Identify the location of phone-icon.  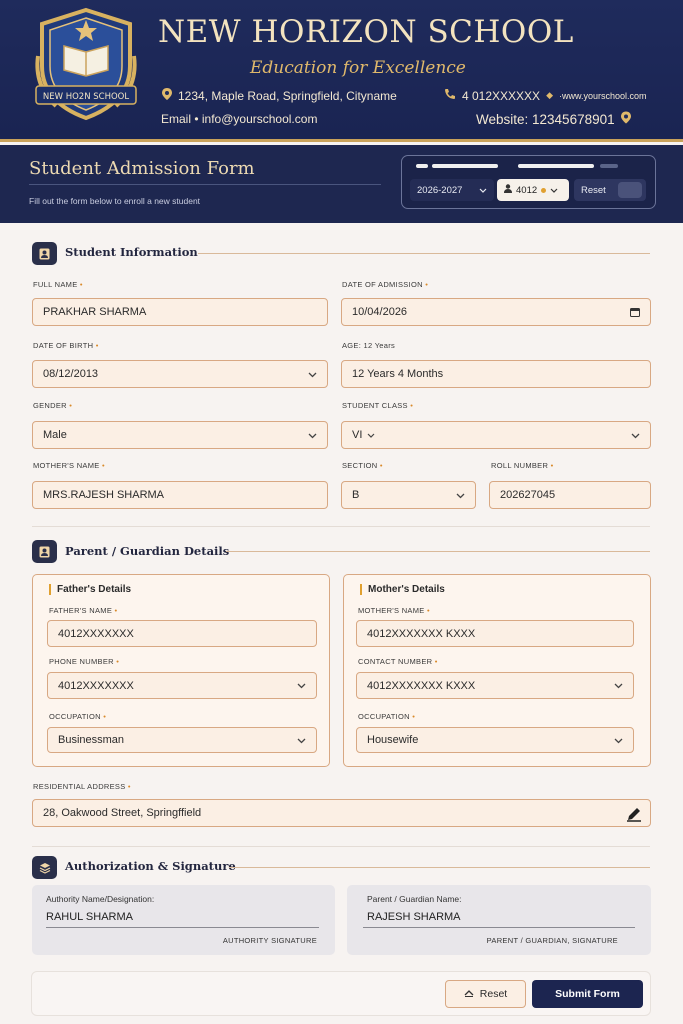
(450, 95).